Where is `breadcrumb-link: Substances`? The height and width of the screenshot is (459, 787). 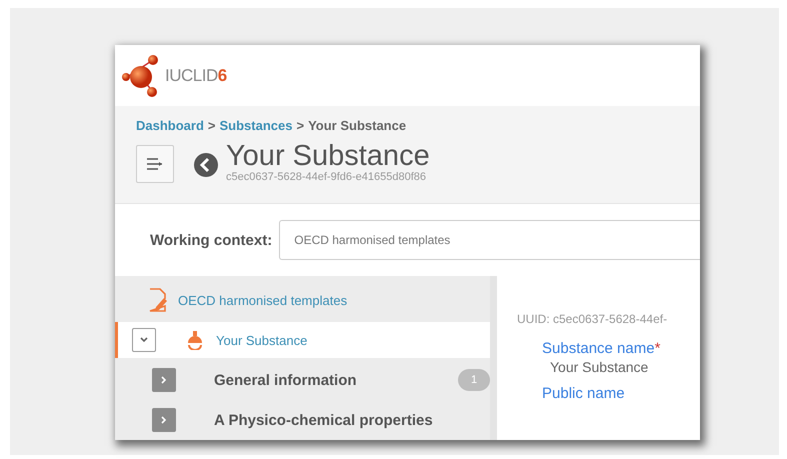 breadcrumb-link: Substances is located at coordinates (256, 126).